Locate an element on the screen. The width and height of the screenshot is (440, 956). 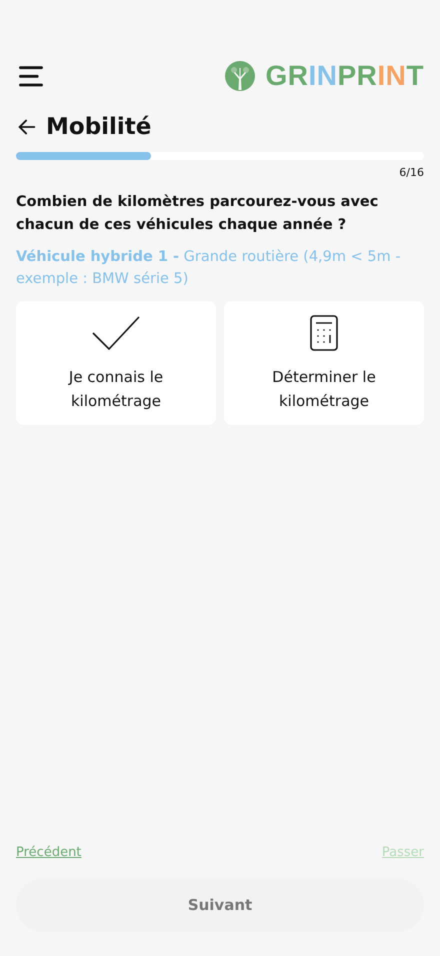
vehicle-description: Véhicule hybride 1 - Grande routière (4,9m < 5m - exemple : BMW série 5) is located at coordinates (209, 268).